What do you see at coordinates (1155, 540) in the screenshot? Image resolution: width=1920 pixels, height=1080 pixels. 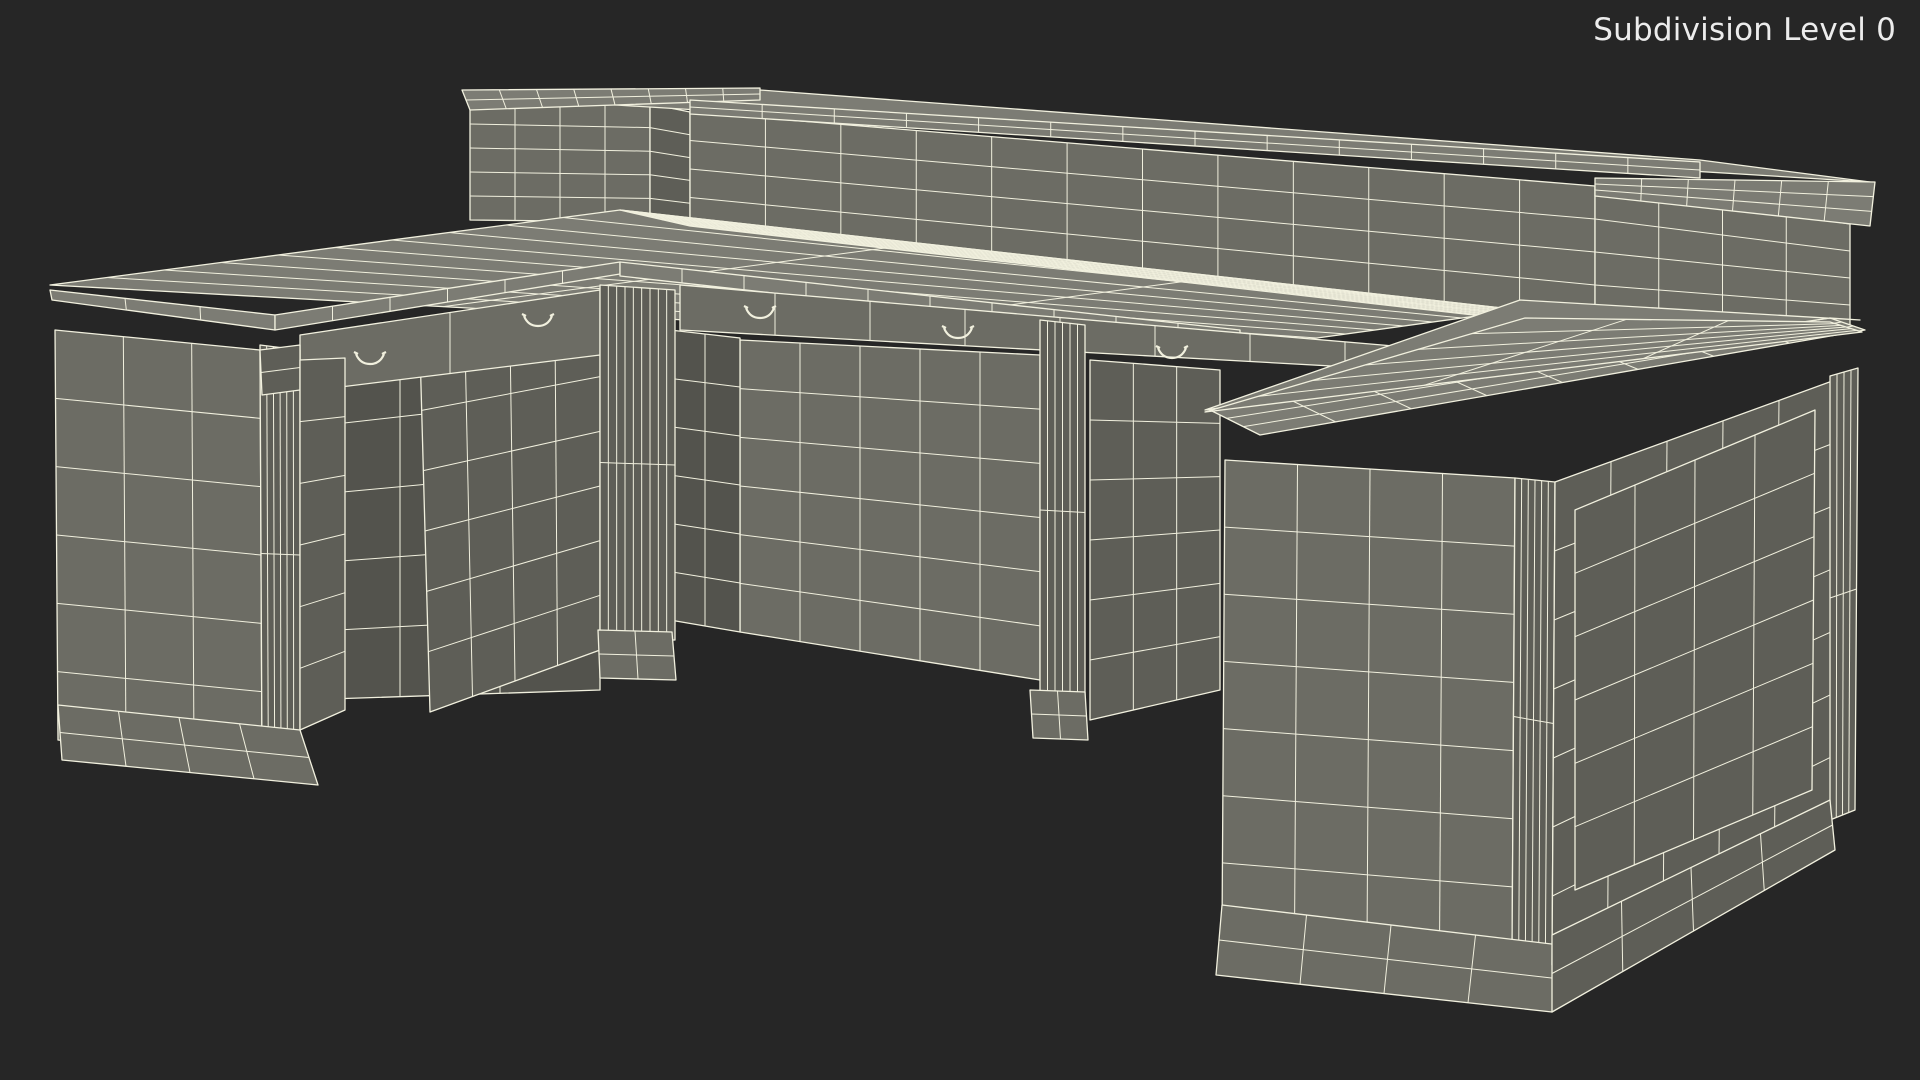 I see `right-knee-back` at bounding box center [1155, 540].